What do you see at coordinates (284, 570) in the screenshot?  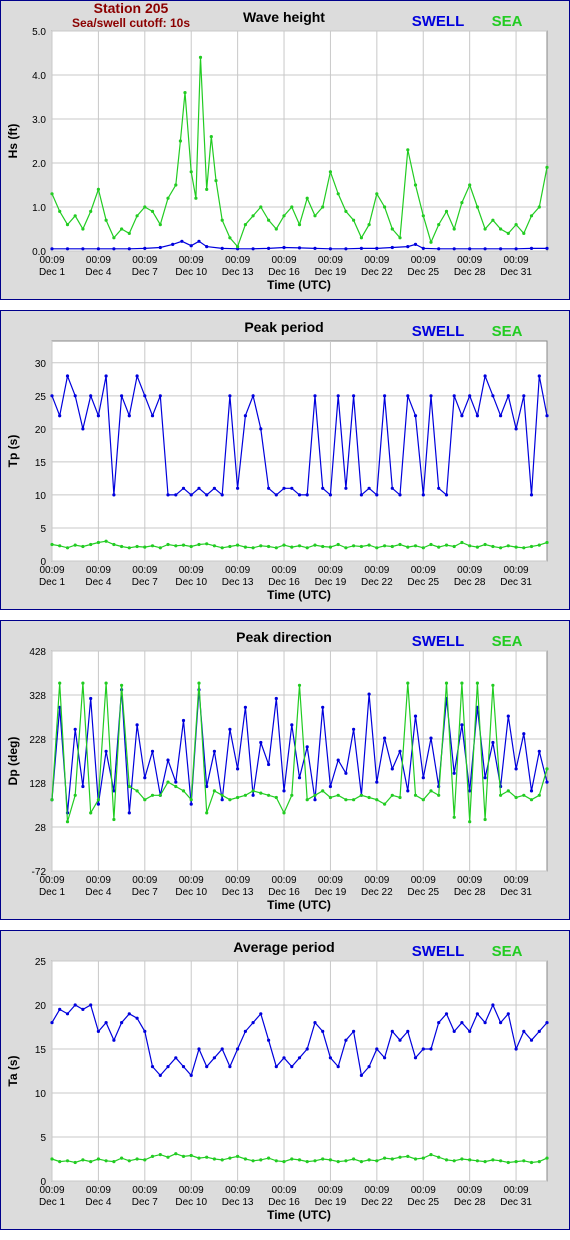 I see `peak-period-xtick-time: 00:09` at bounding box center [284, 570].